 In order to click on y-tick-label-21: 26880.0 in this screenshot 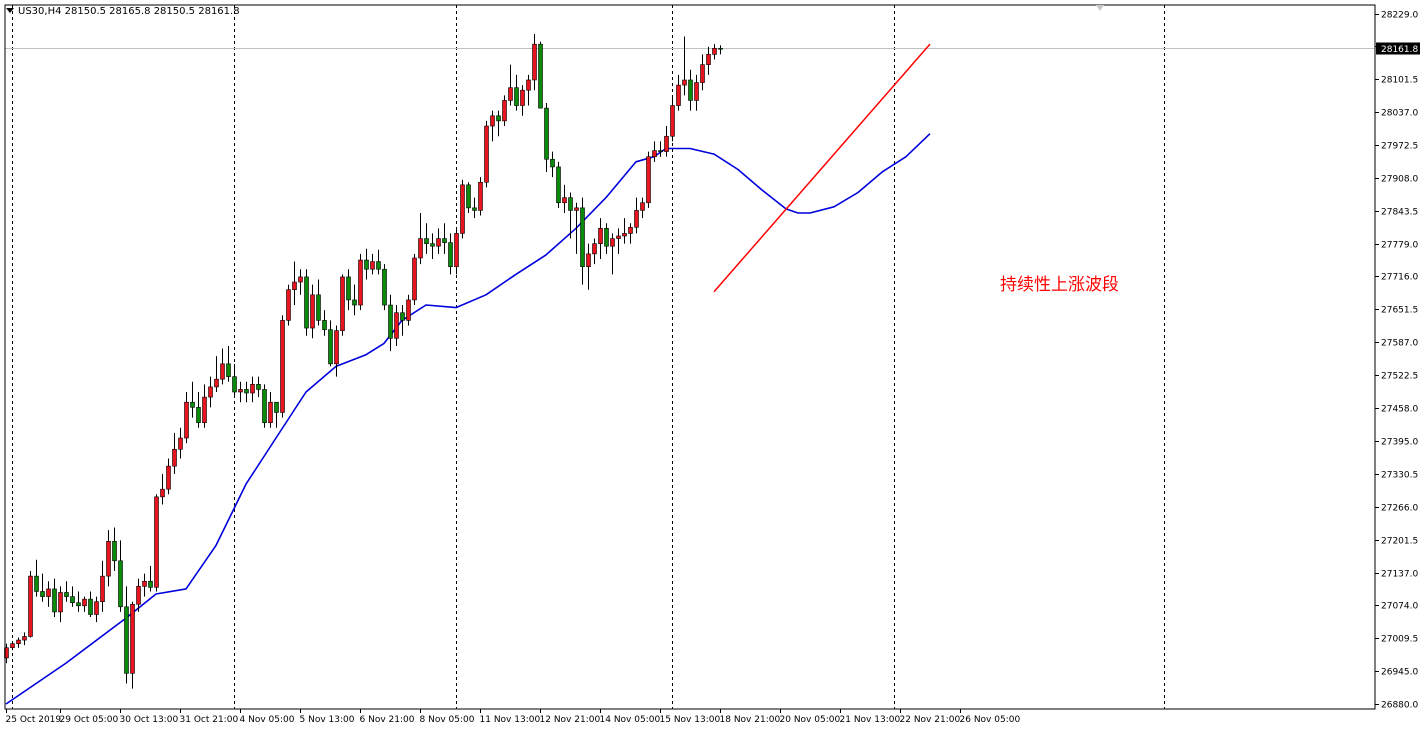, I will do `click(1399, 706)`.